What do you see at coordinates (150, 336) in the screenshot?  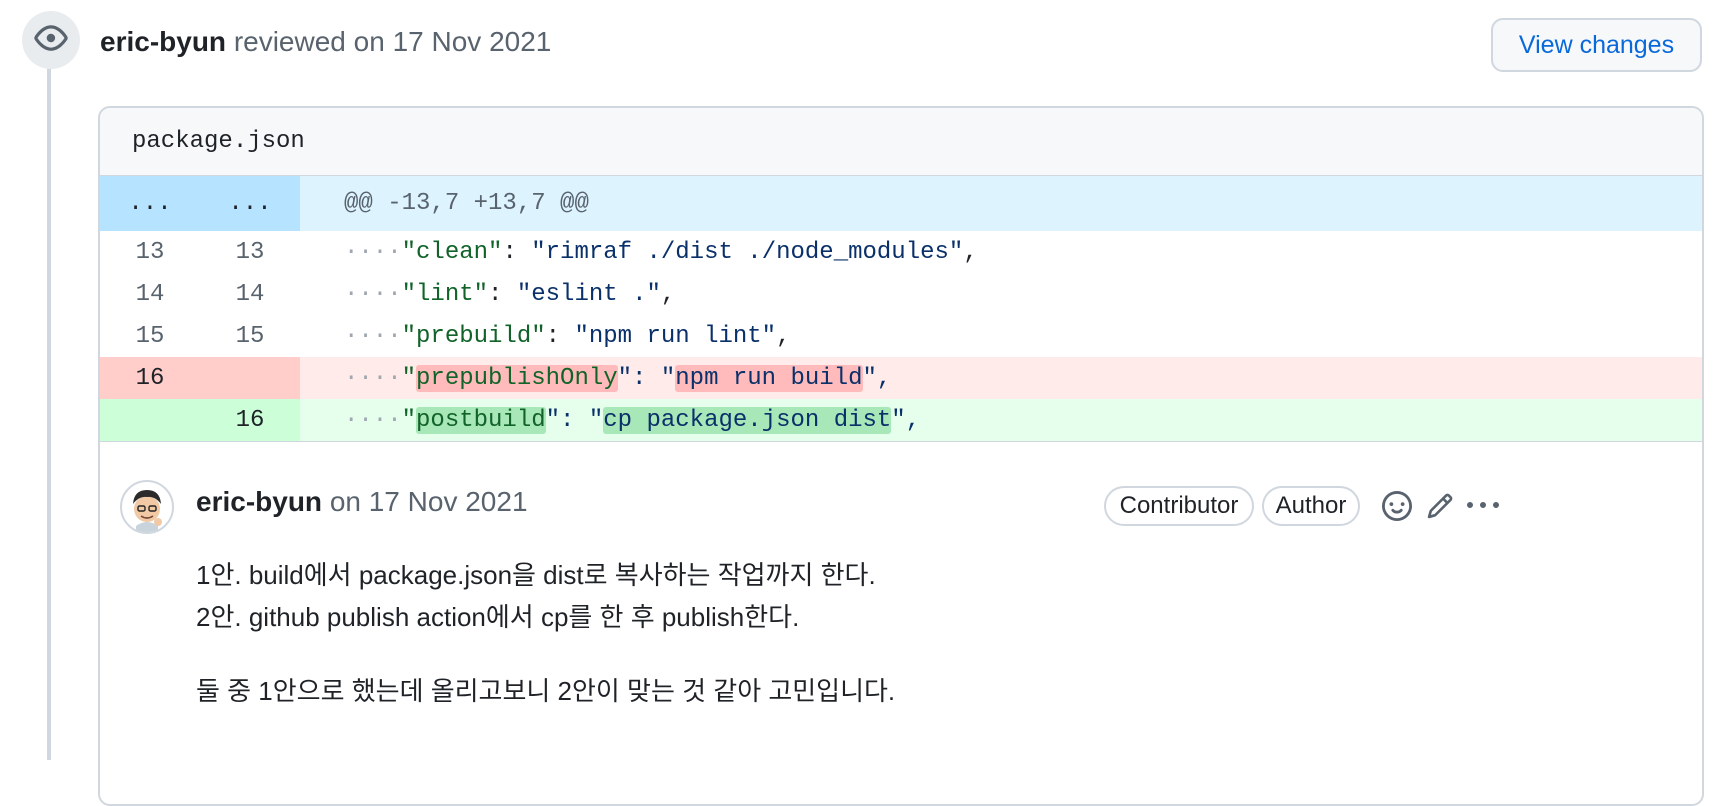 I see `old-line-number: 15` at bounding box center [150, 336].